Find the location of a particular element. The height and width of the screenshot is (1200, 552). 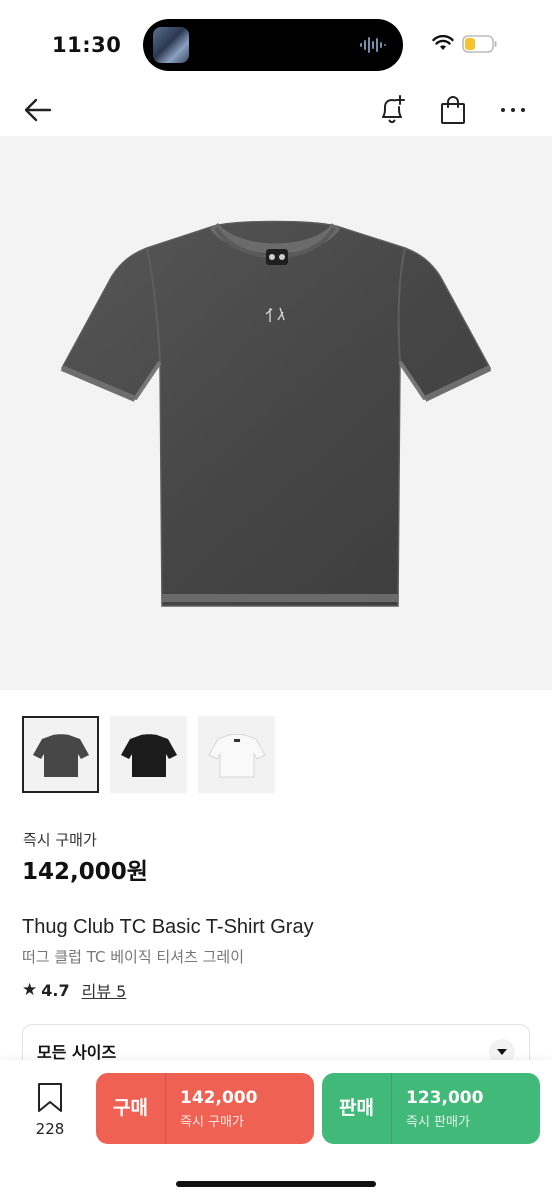

buy-price: 142,000 is located at coordinates (219, 1097).